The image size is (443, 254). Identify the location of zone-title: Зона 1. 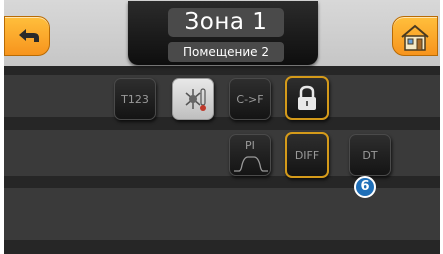
(226, 22).